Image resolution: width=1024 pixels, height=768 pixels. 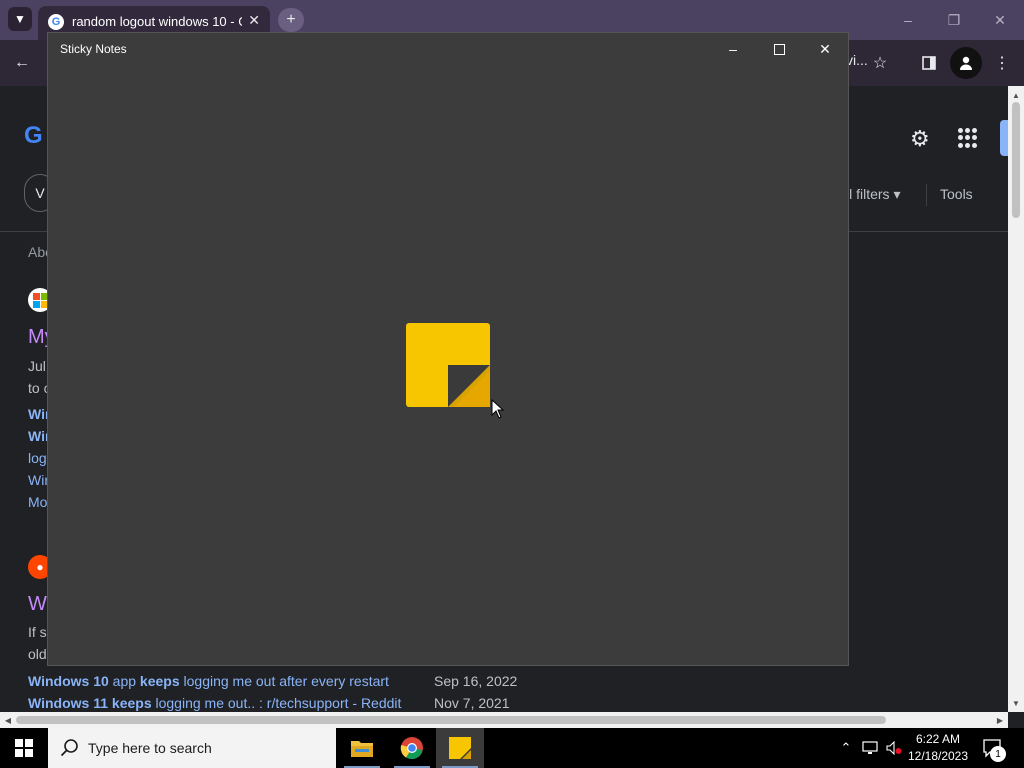 I want to click on new-tab-button: +, so click(x=291, y=20).